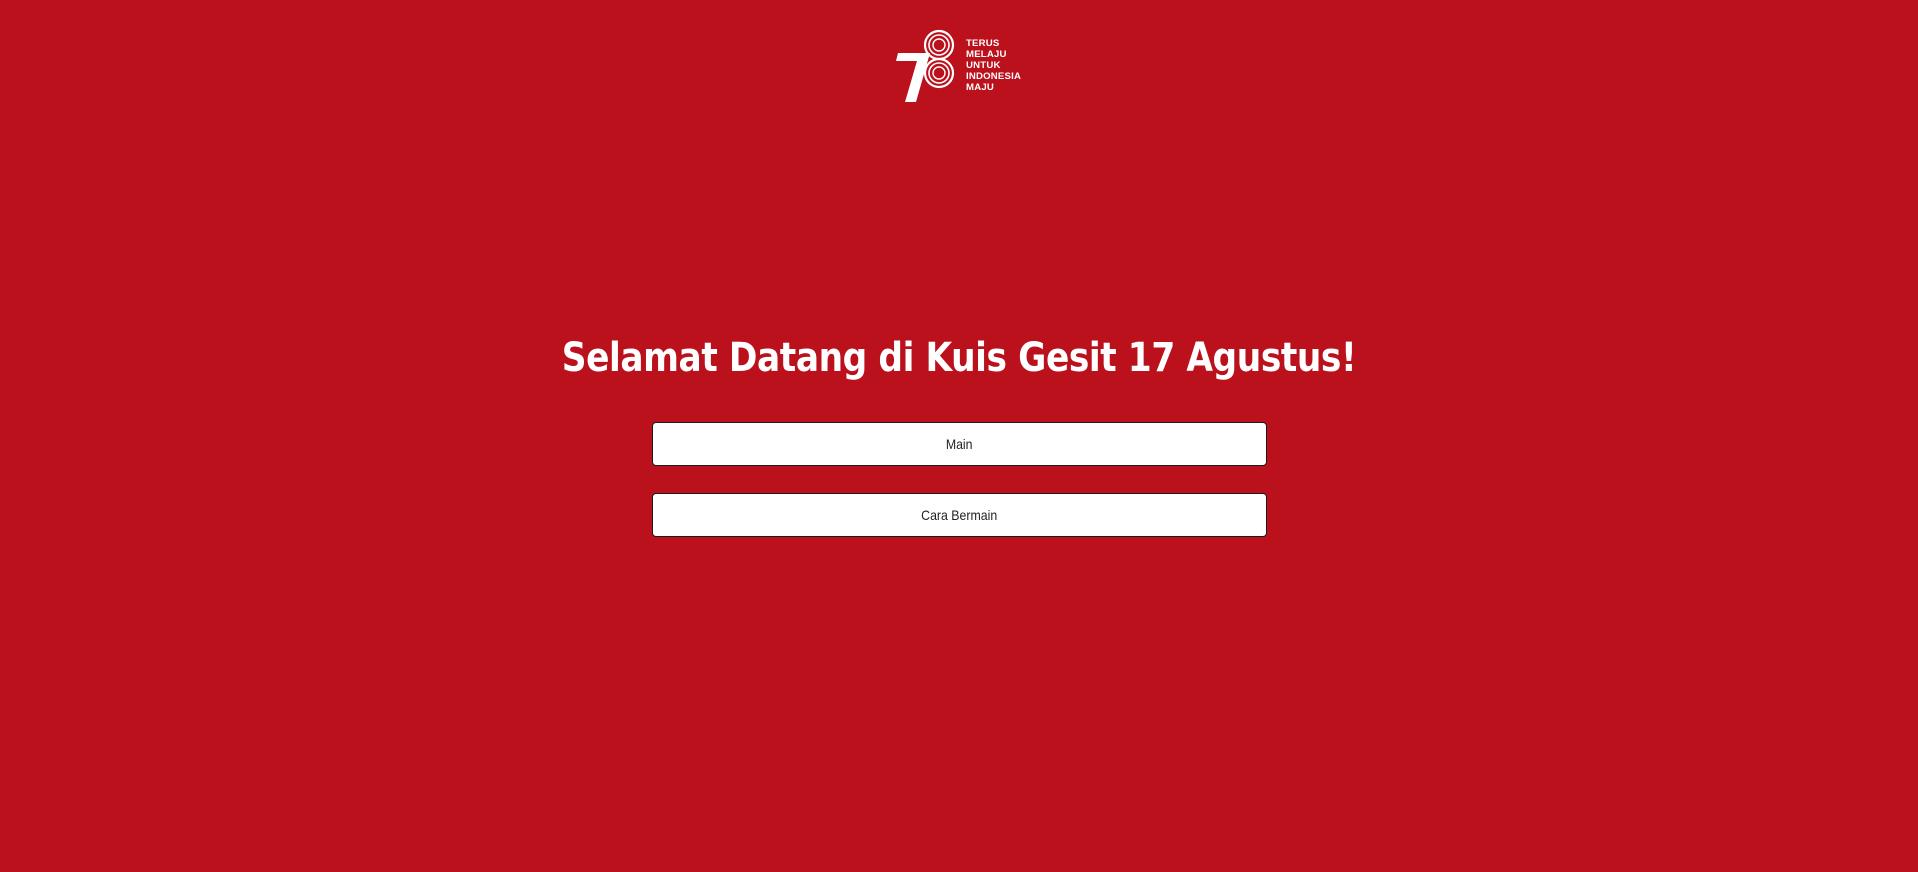  I want to click on how-to-play-button: Cara Bermain, so click(959, 515).